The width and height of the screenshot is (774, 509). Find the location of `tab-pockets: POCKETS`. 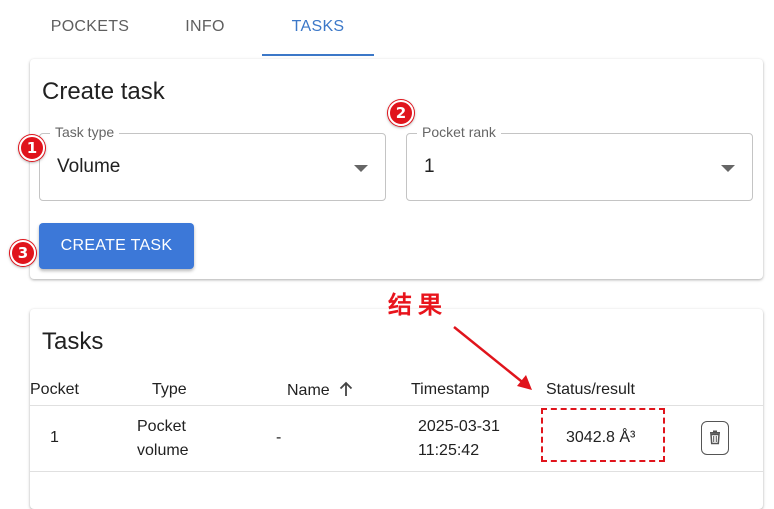

tab-pockets: POCKETS is located at coordinates (90, 28).